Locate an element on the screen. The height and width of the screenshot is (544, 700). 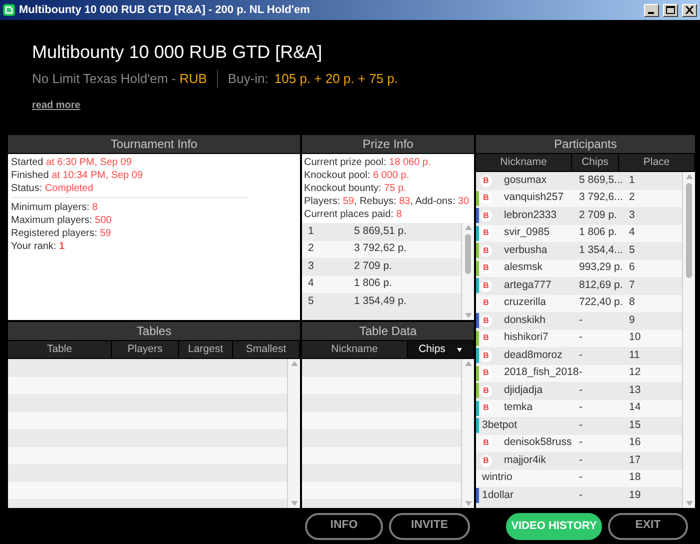
participant-row: B vanquish257 3 792,6... 2 is located at coordinates (579, 198).